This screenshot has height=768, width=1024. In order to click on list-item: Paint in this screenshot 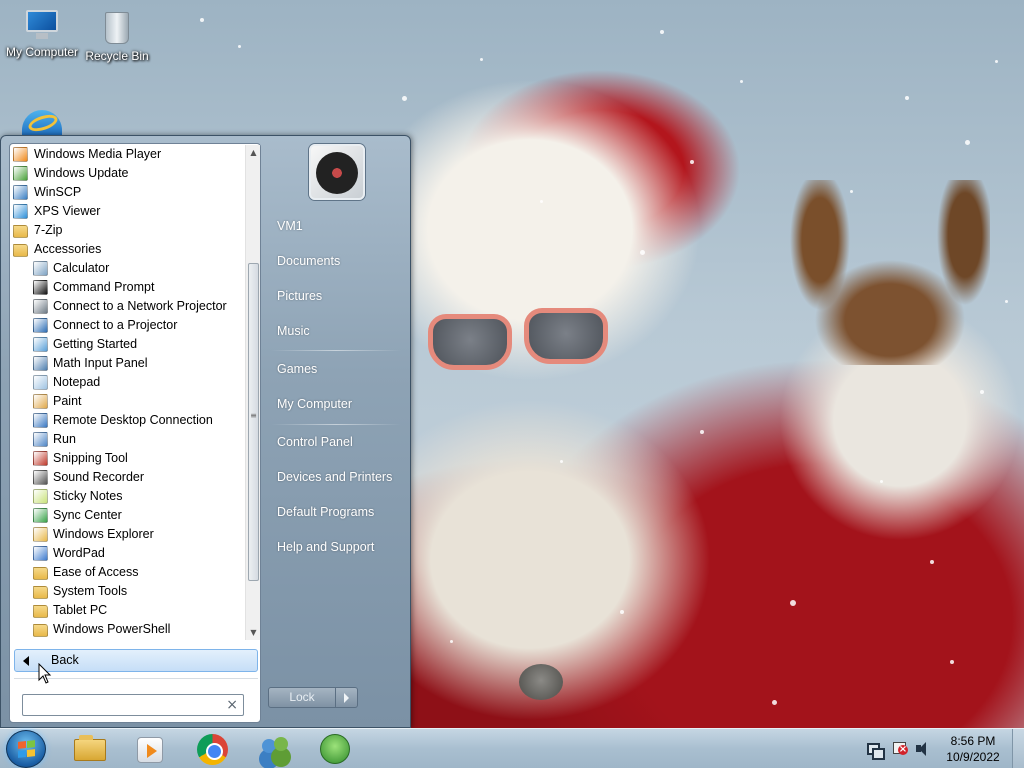, I will do `click(127, 401)`.